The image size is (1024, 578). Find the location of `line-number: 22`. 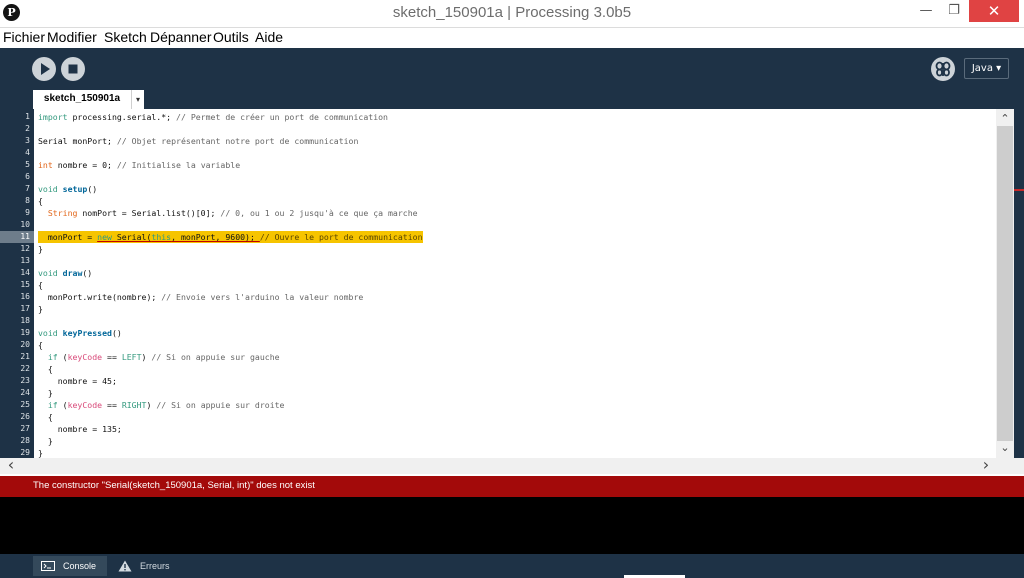

line-number: 22 is located at coordinates (25, 368).